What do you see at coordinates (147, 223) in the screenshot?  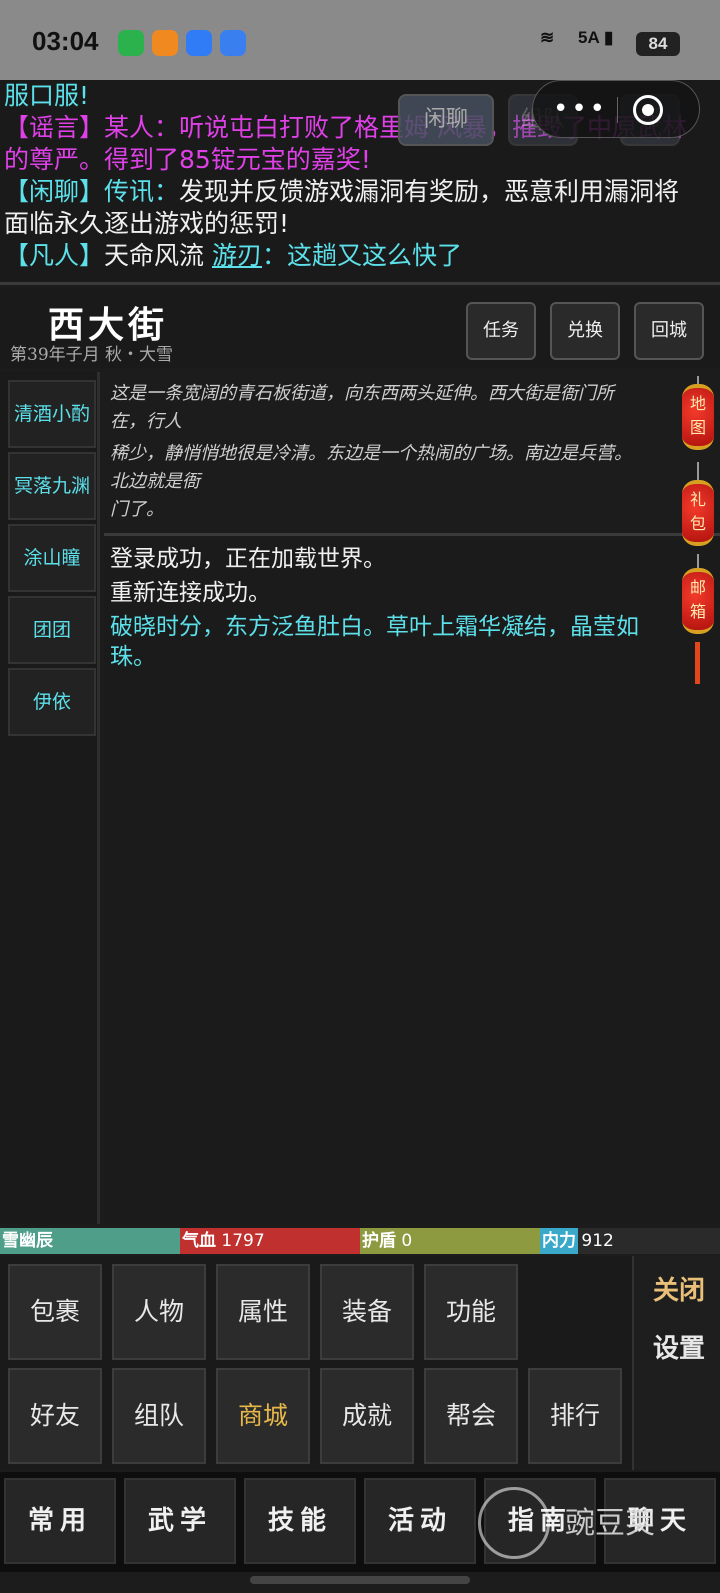 I see `chat-line: 面临永久逐出游戏的惩罚!` at bounding box center [147, 223].